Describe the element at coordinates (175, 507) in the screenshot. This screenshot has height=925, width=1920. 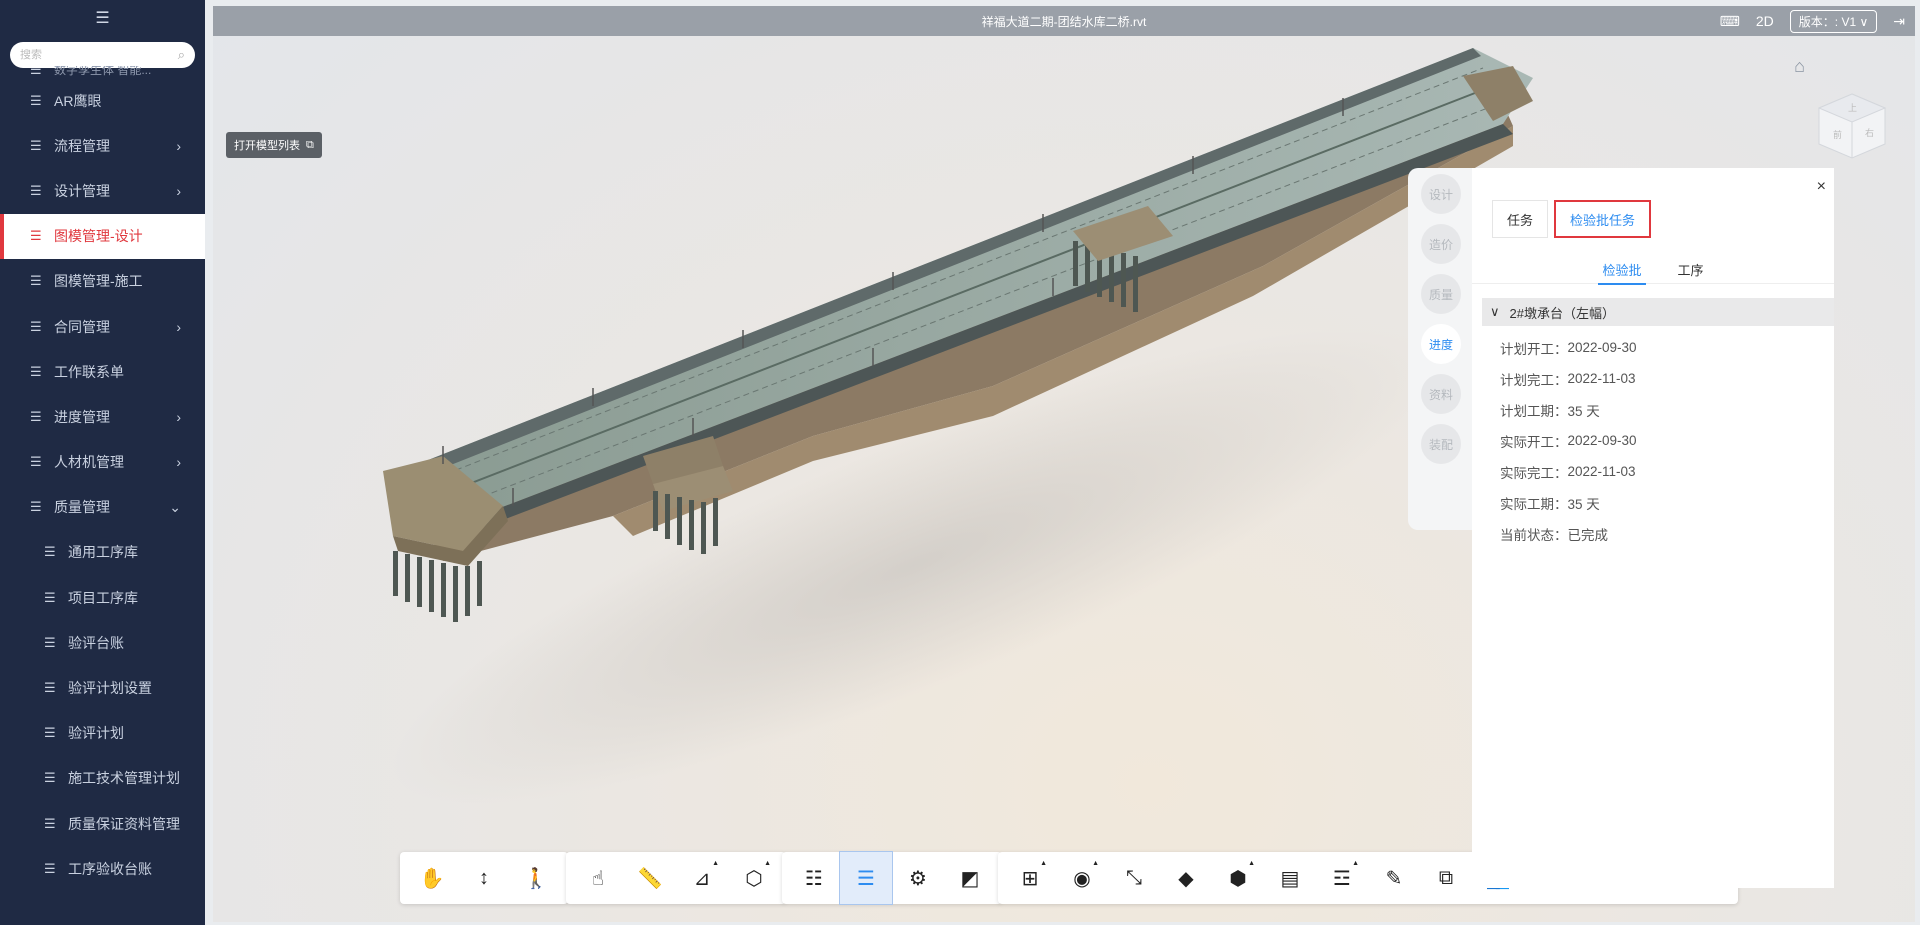
I see `chevron-icon: ⌄` at that location.